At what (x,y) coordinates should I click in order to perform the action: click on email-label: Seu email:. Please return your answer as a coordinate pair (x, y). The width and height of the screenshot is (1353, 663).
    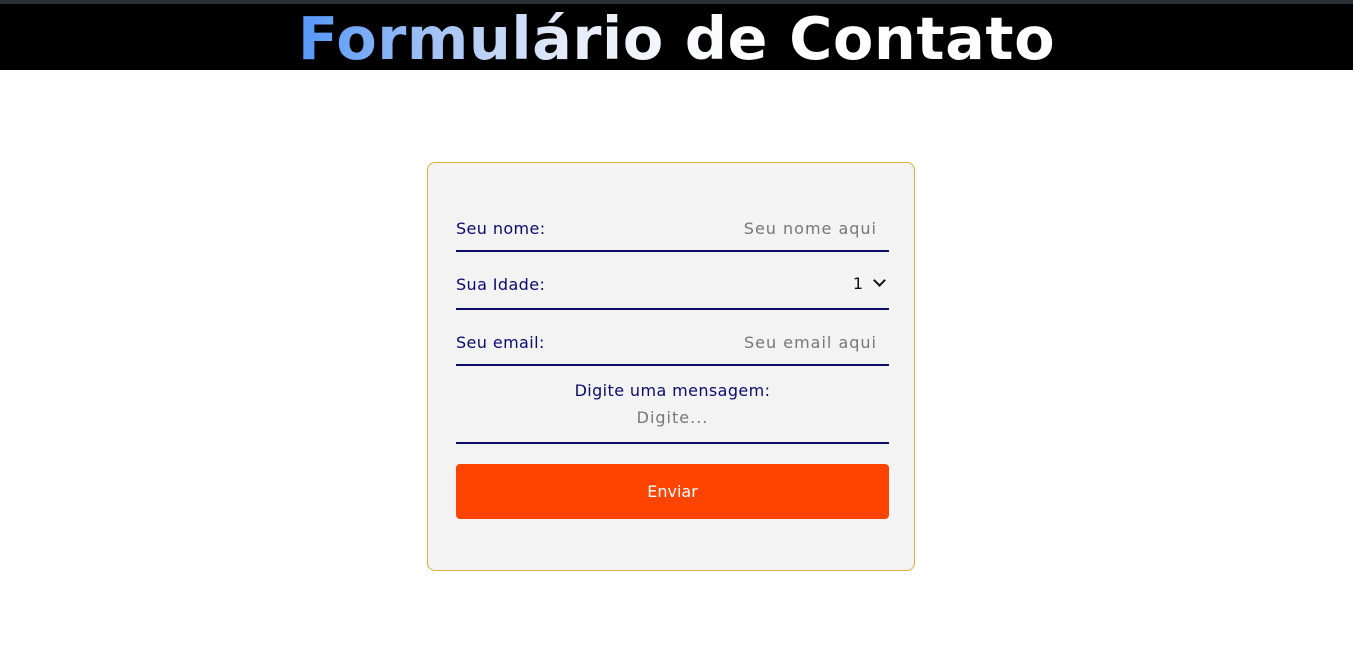
    Looking at the image, I should click on (500, 342).